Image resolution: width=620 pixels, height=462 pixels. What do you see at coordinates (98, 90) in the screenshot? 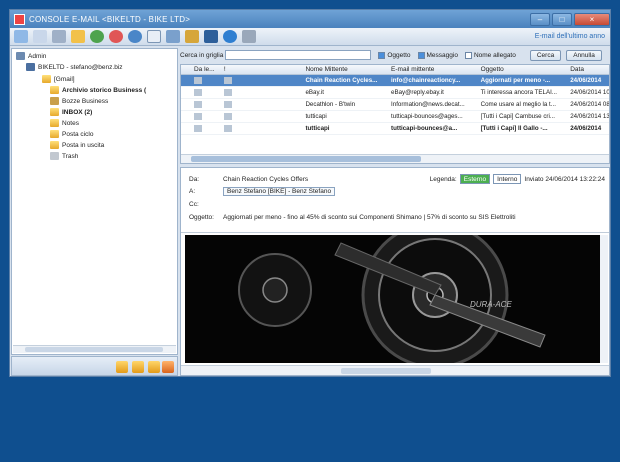
I see `tree-folder-archive: Archivio storico Business (` at bounding box center [98, 90].